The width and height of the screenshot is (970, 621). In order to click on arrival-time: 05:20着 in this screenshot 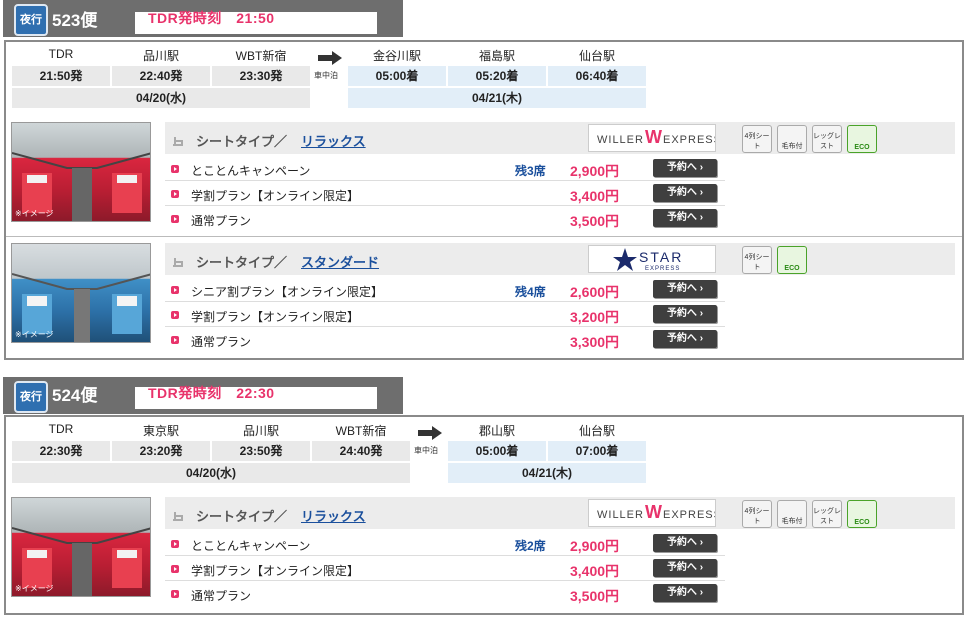, I will do `click(497, 76)`.